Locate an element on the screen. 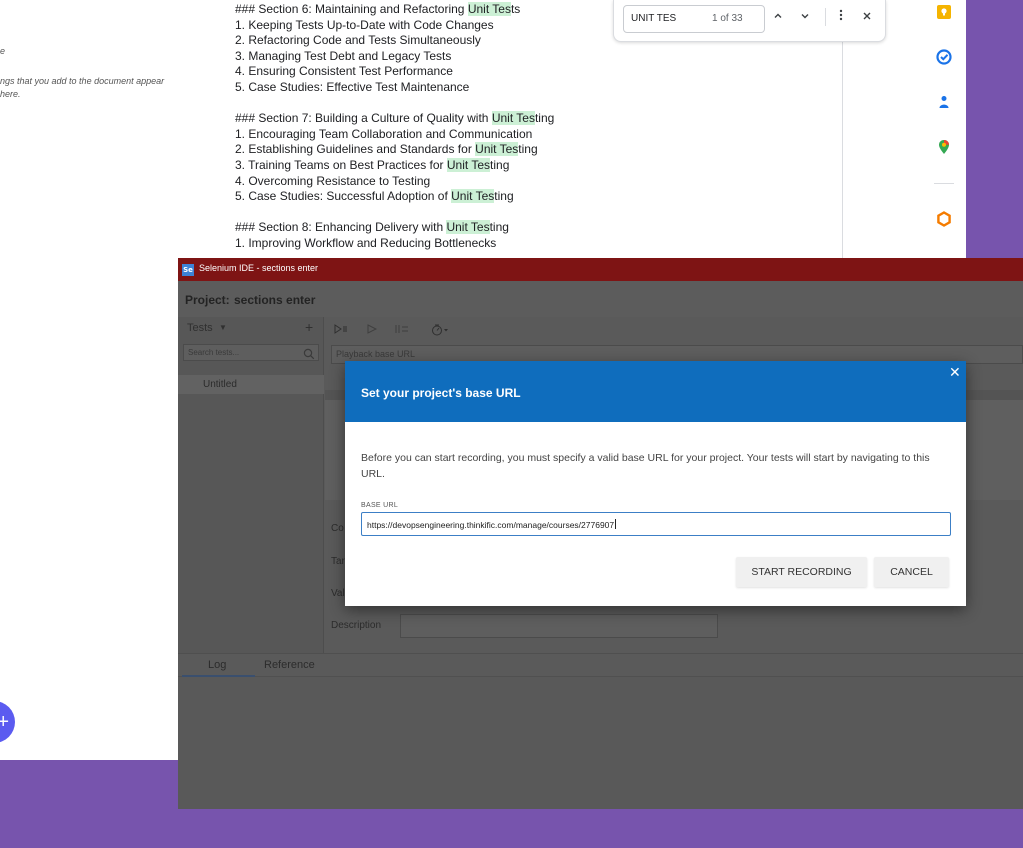 The height and width of the screenshot is (848, 1023). document-line: 4. Ensuring Consistent Test Performance is located at coordinates (394, 72).